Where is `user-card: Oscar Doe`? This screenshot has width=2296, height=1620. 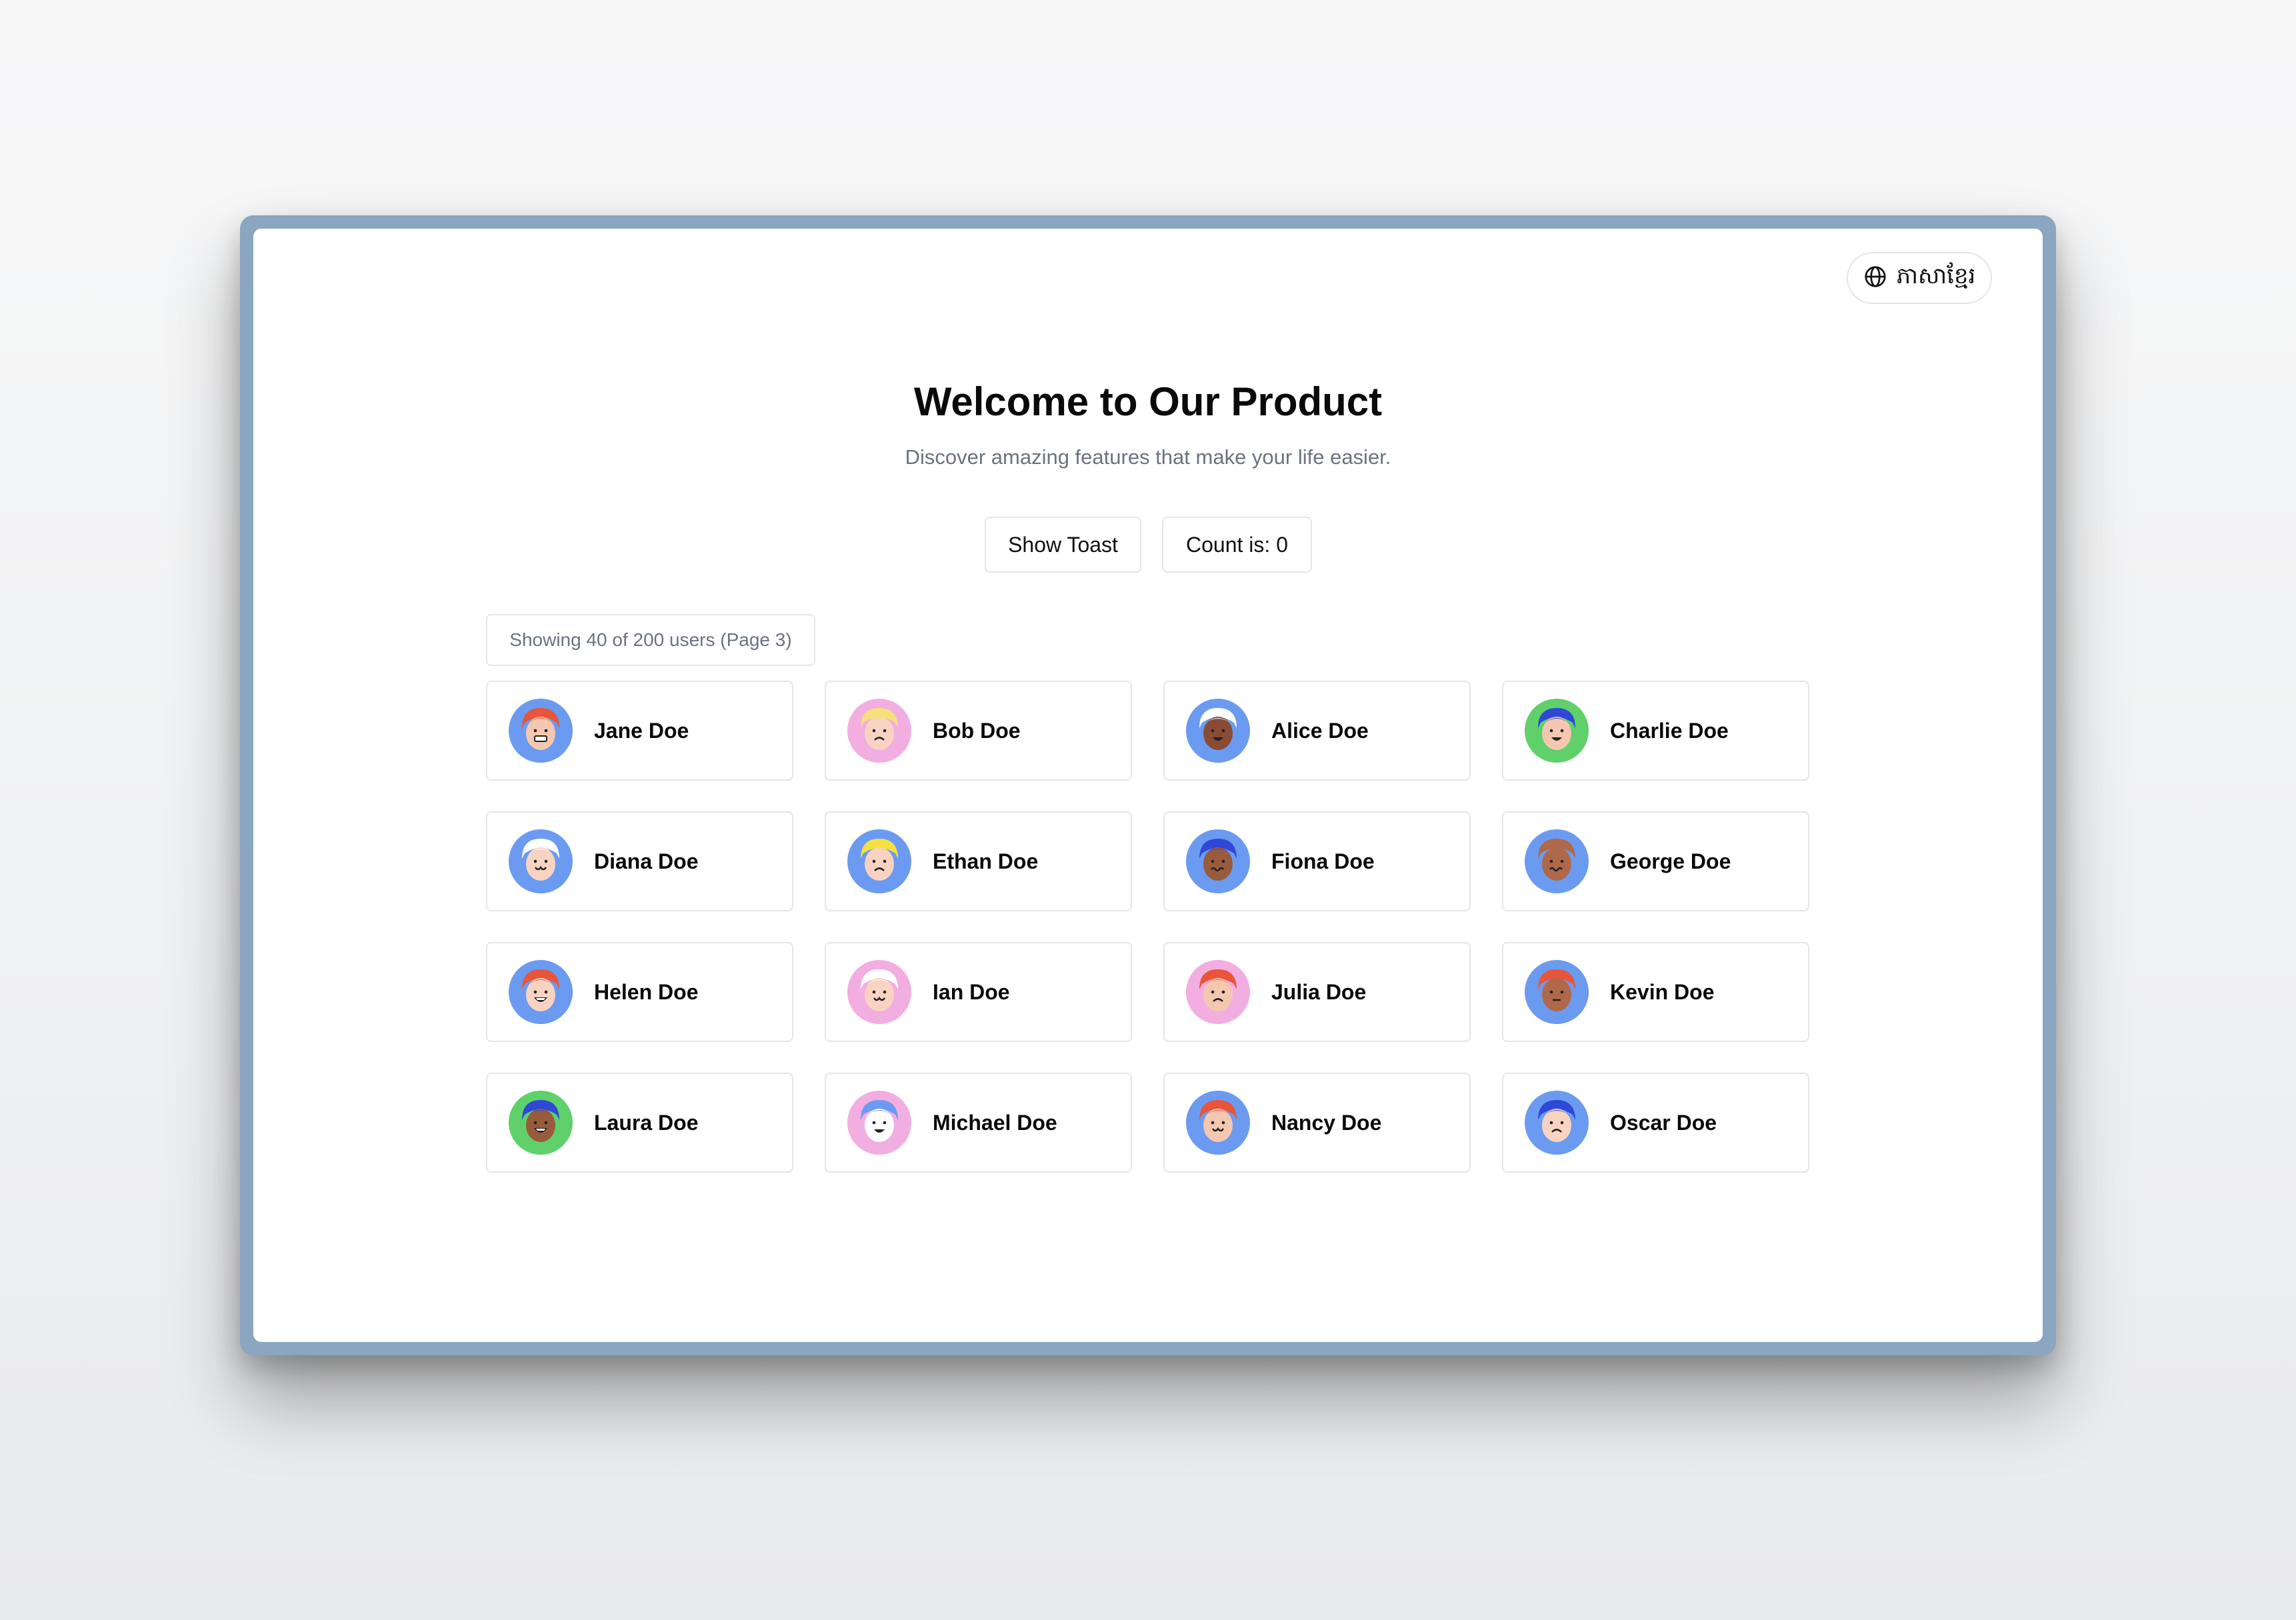
user-card: Oscar Doe is located at coordinates (1655, 1123).